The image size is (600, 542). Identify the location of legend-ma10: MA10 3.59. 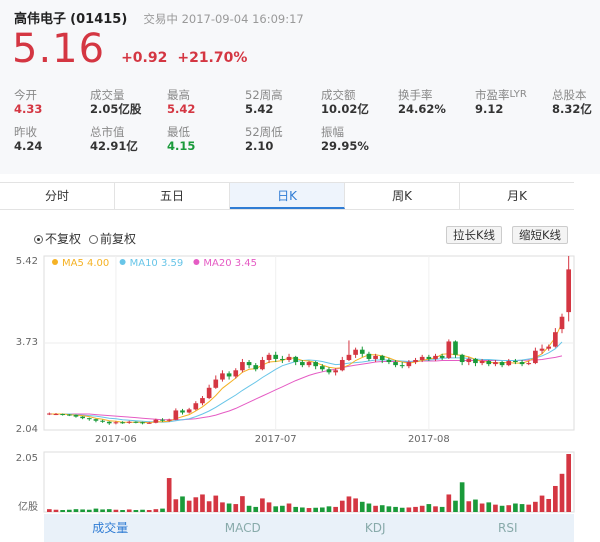
(157, 263).